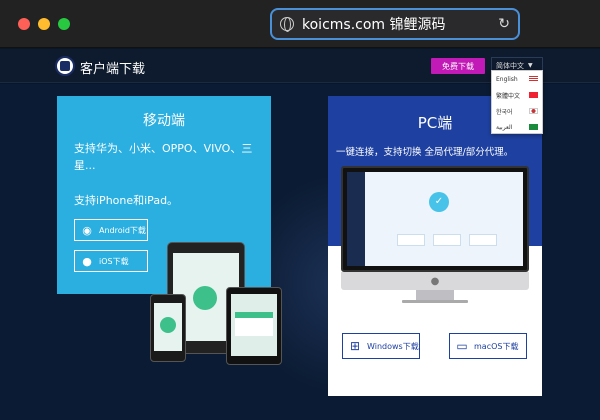 The height and width of the screenshot is (420, 600). Describe the element at coordinates (122, 230) in the screenshot. I see `android-download-label: Android下载` at that location.